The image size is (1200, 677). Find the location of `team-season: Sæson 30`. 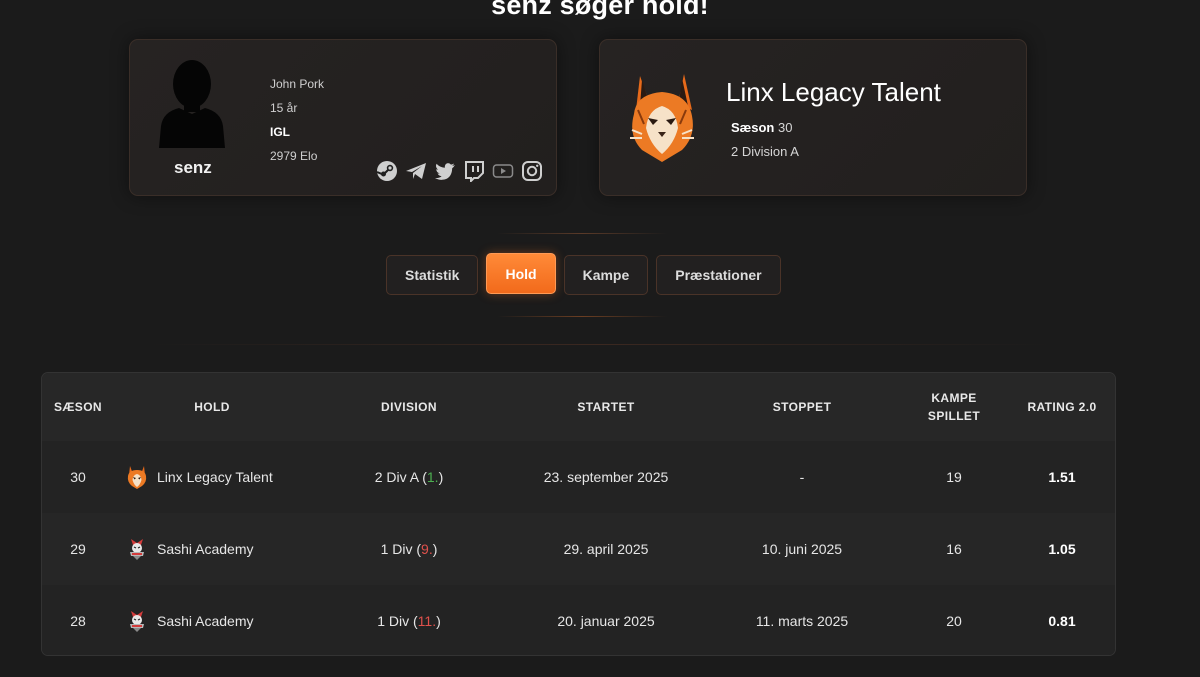

team-season: Sæson 30 is located at coordinates (762, 127).